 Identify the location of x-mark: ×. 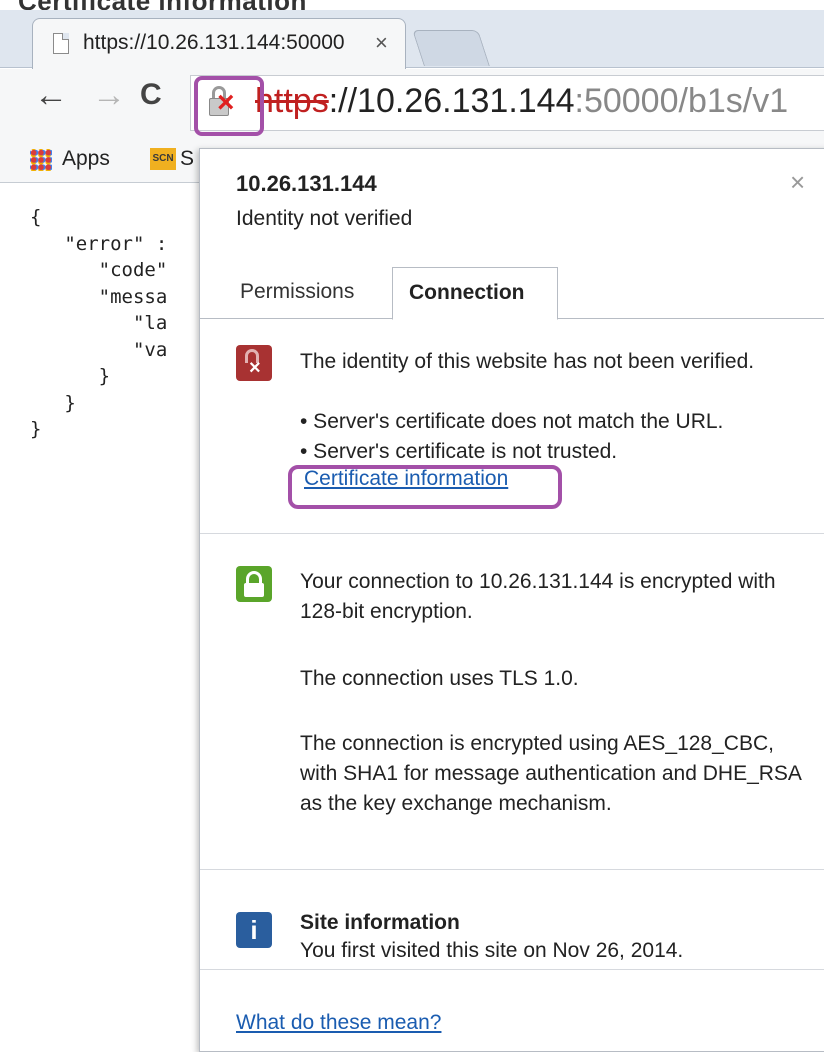
(255, 368).